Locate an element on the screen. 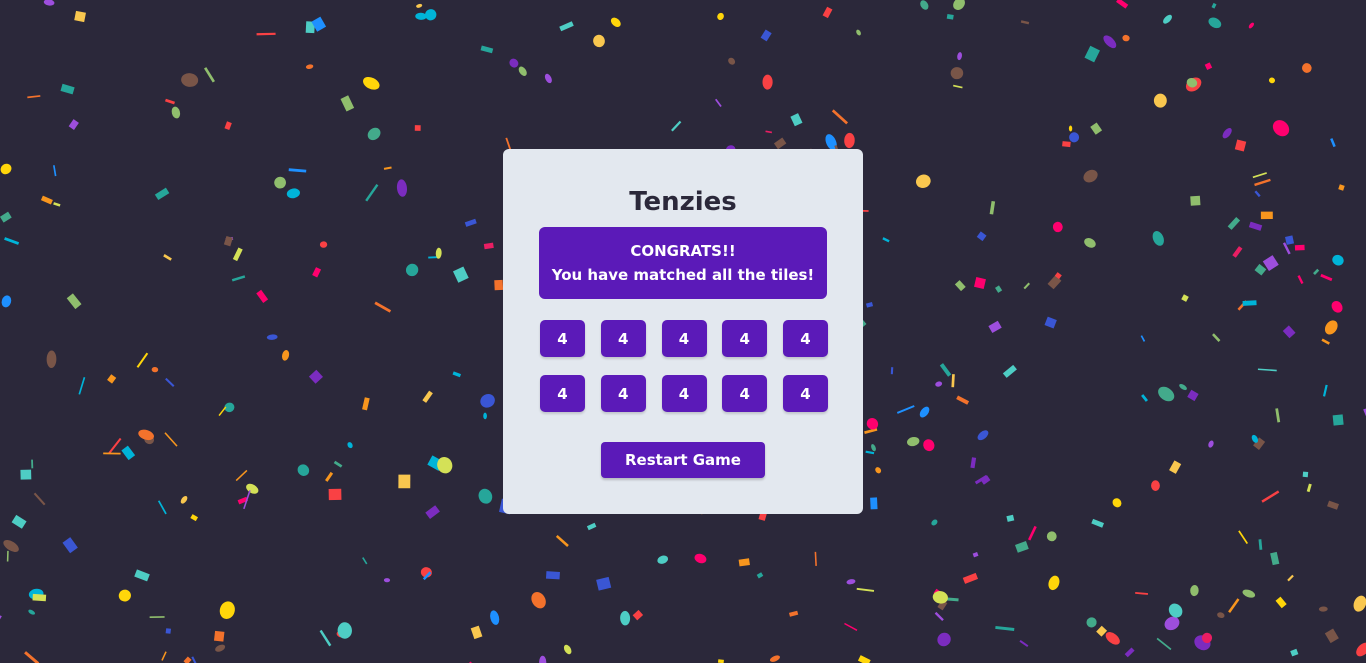 Image resolution: width=1366 pixels, height=663 pixels. die-8: 4 is located at coordinates (684, 393).